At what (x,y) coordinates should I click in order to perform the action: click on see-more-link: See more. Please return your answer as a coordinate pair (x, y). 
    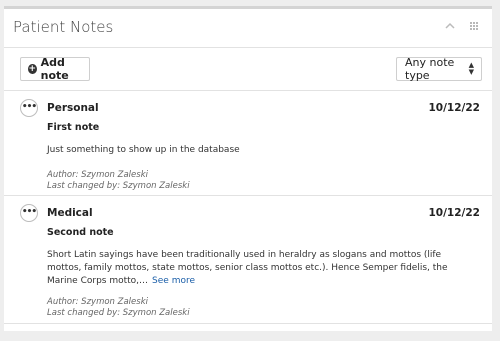
    Looking at the image, I should click on (173, 281).